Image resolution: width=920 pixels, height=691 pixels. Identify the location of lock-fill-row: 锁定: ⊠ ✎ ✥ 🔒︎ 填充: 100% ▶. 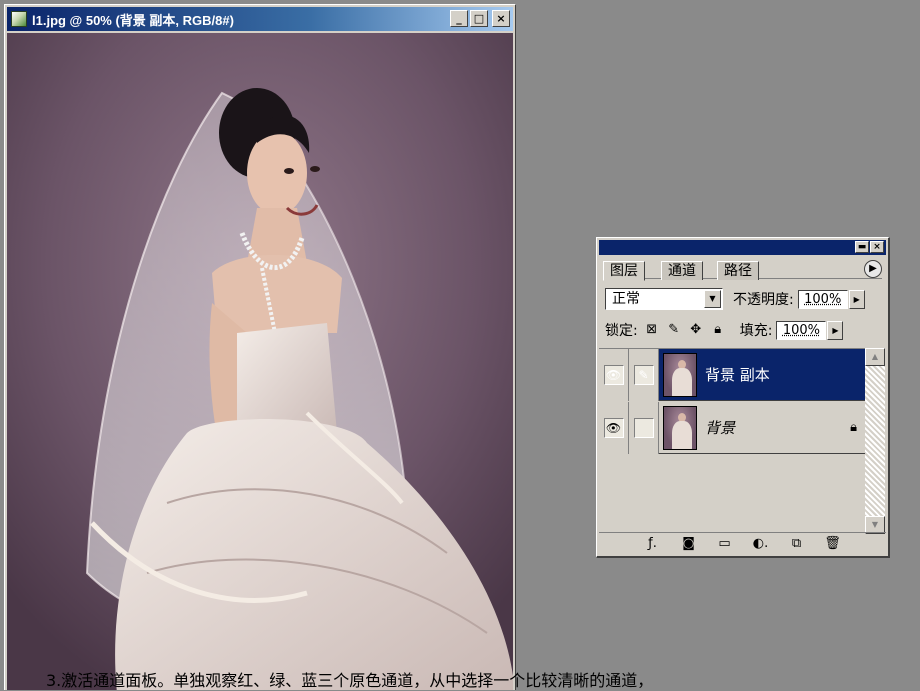
(742, 330).